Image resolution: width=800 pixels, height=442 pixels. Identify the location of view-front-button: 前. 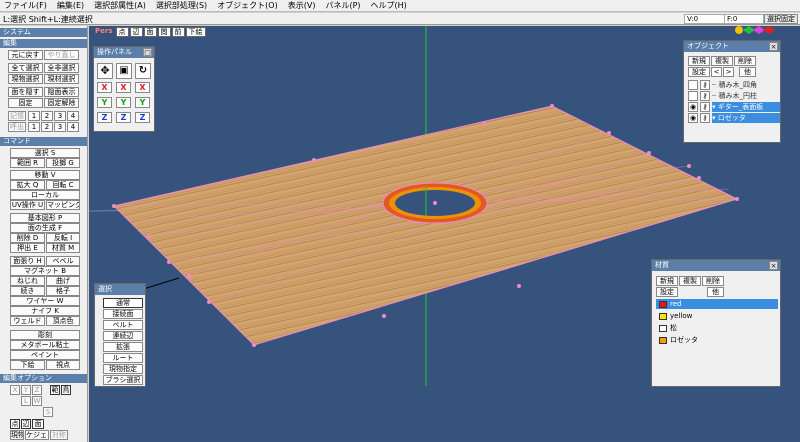
(178, 32).